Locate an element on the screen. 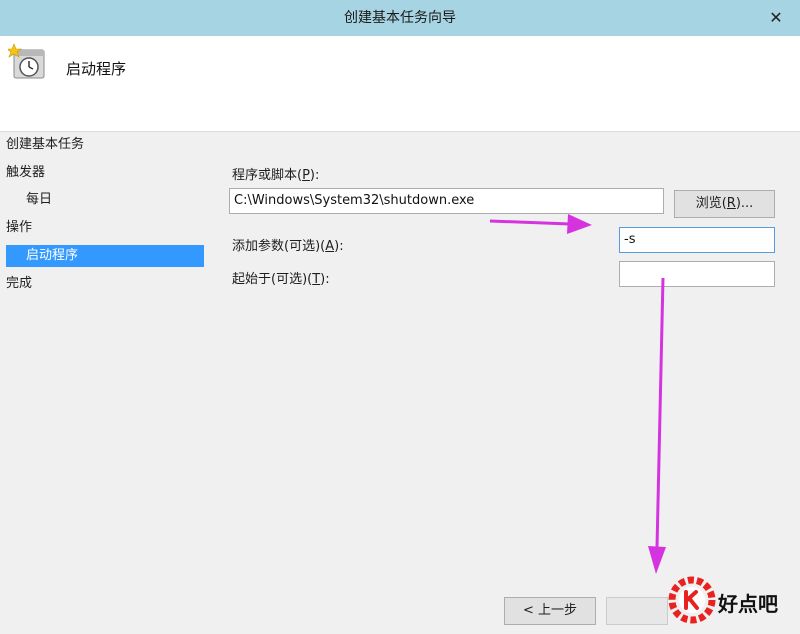 The height and width of the screenshot is (634, 800). page-title: 启动程序 is located at coordinates (96, 69).